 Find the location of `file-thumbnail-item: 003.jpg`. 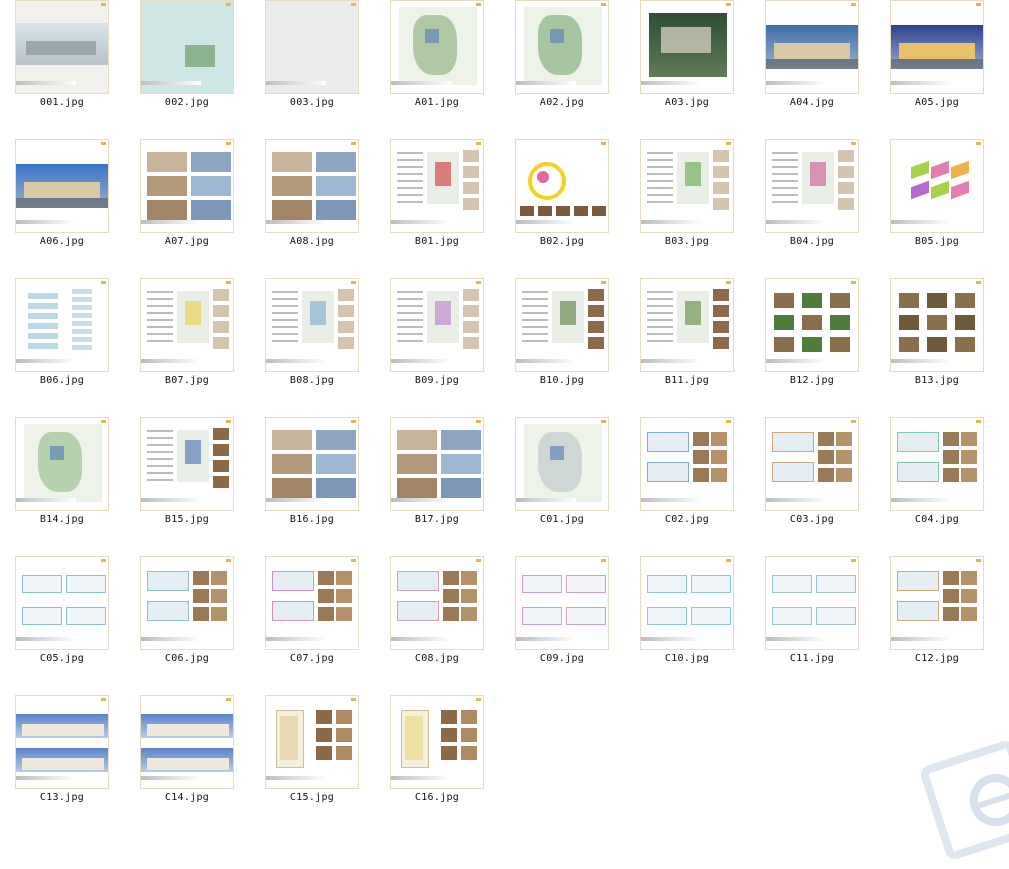

file-thumbnail-item: 003.jpg is located at coordinates (314, 56).